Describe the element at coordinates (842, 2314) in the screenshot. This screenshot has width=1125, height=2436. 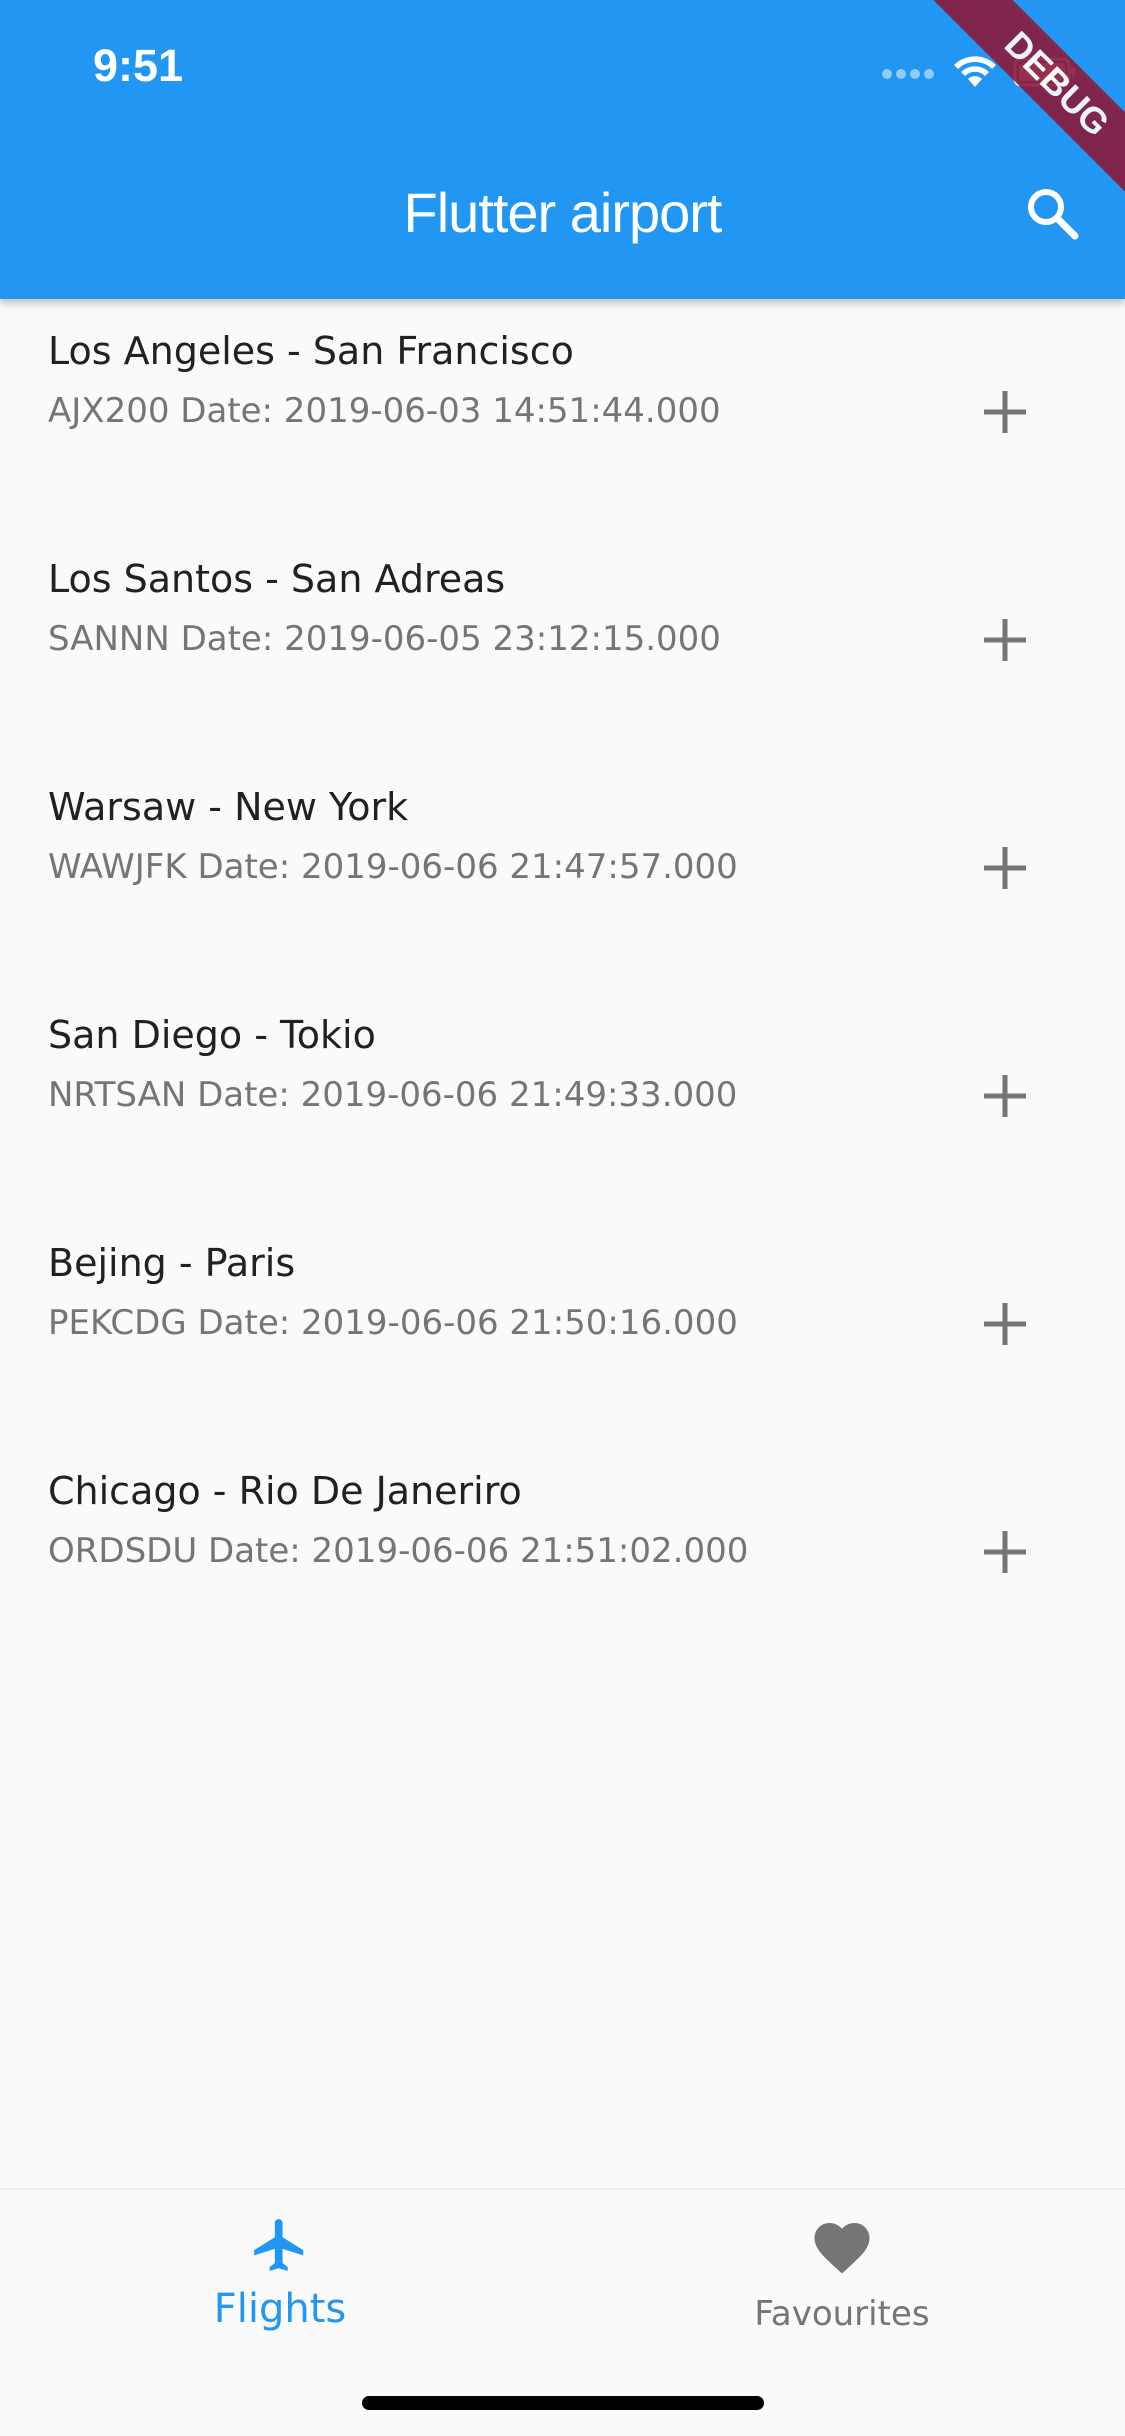
I see `nav-tab-favourites-label: Favourites` at that location.